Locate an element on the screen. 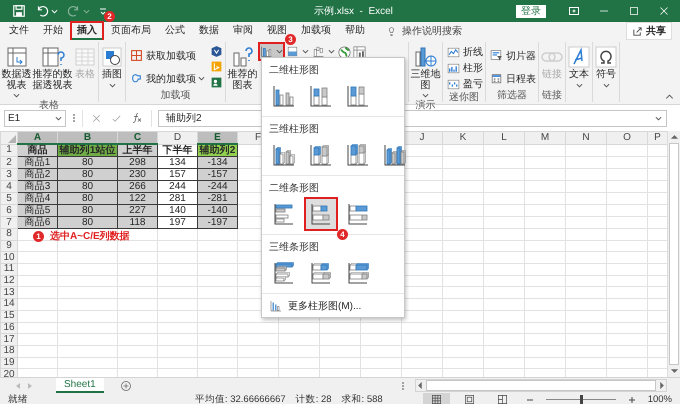 The image size is (680, 404). undo-button is located at coordinates (46, 11).